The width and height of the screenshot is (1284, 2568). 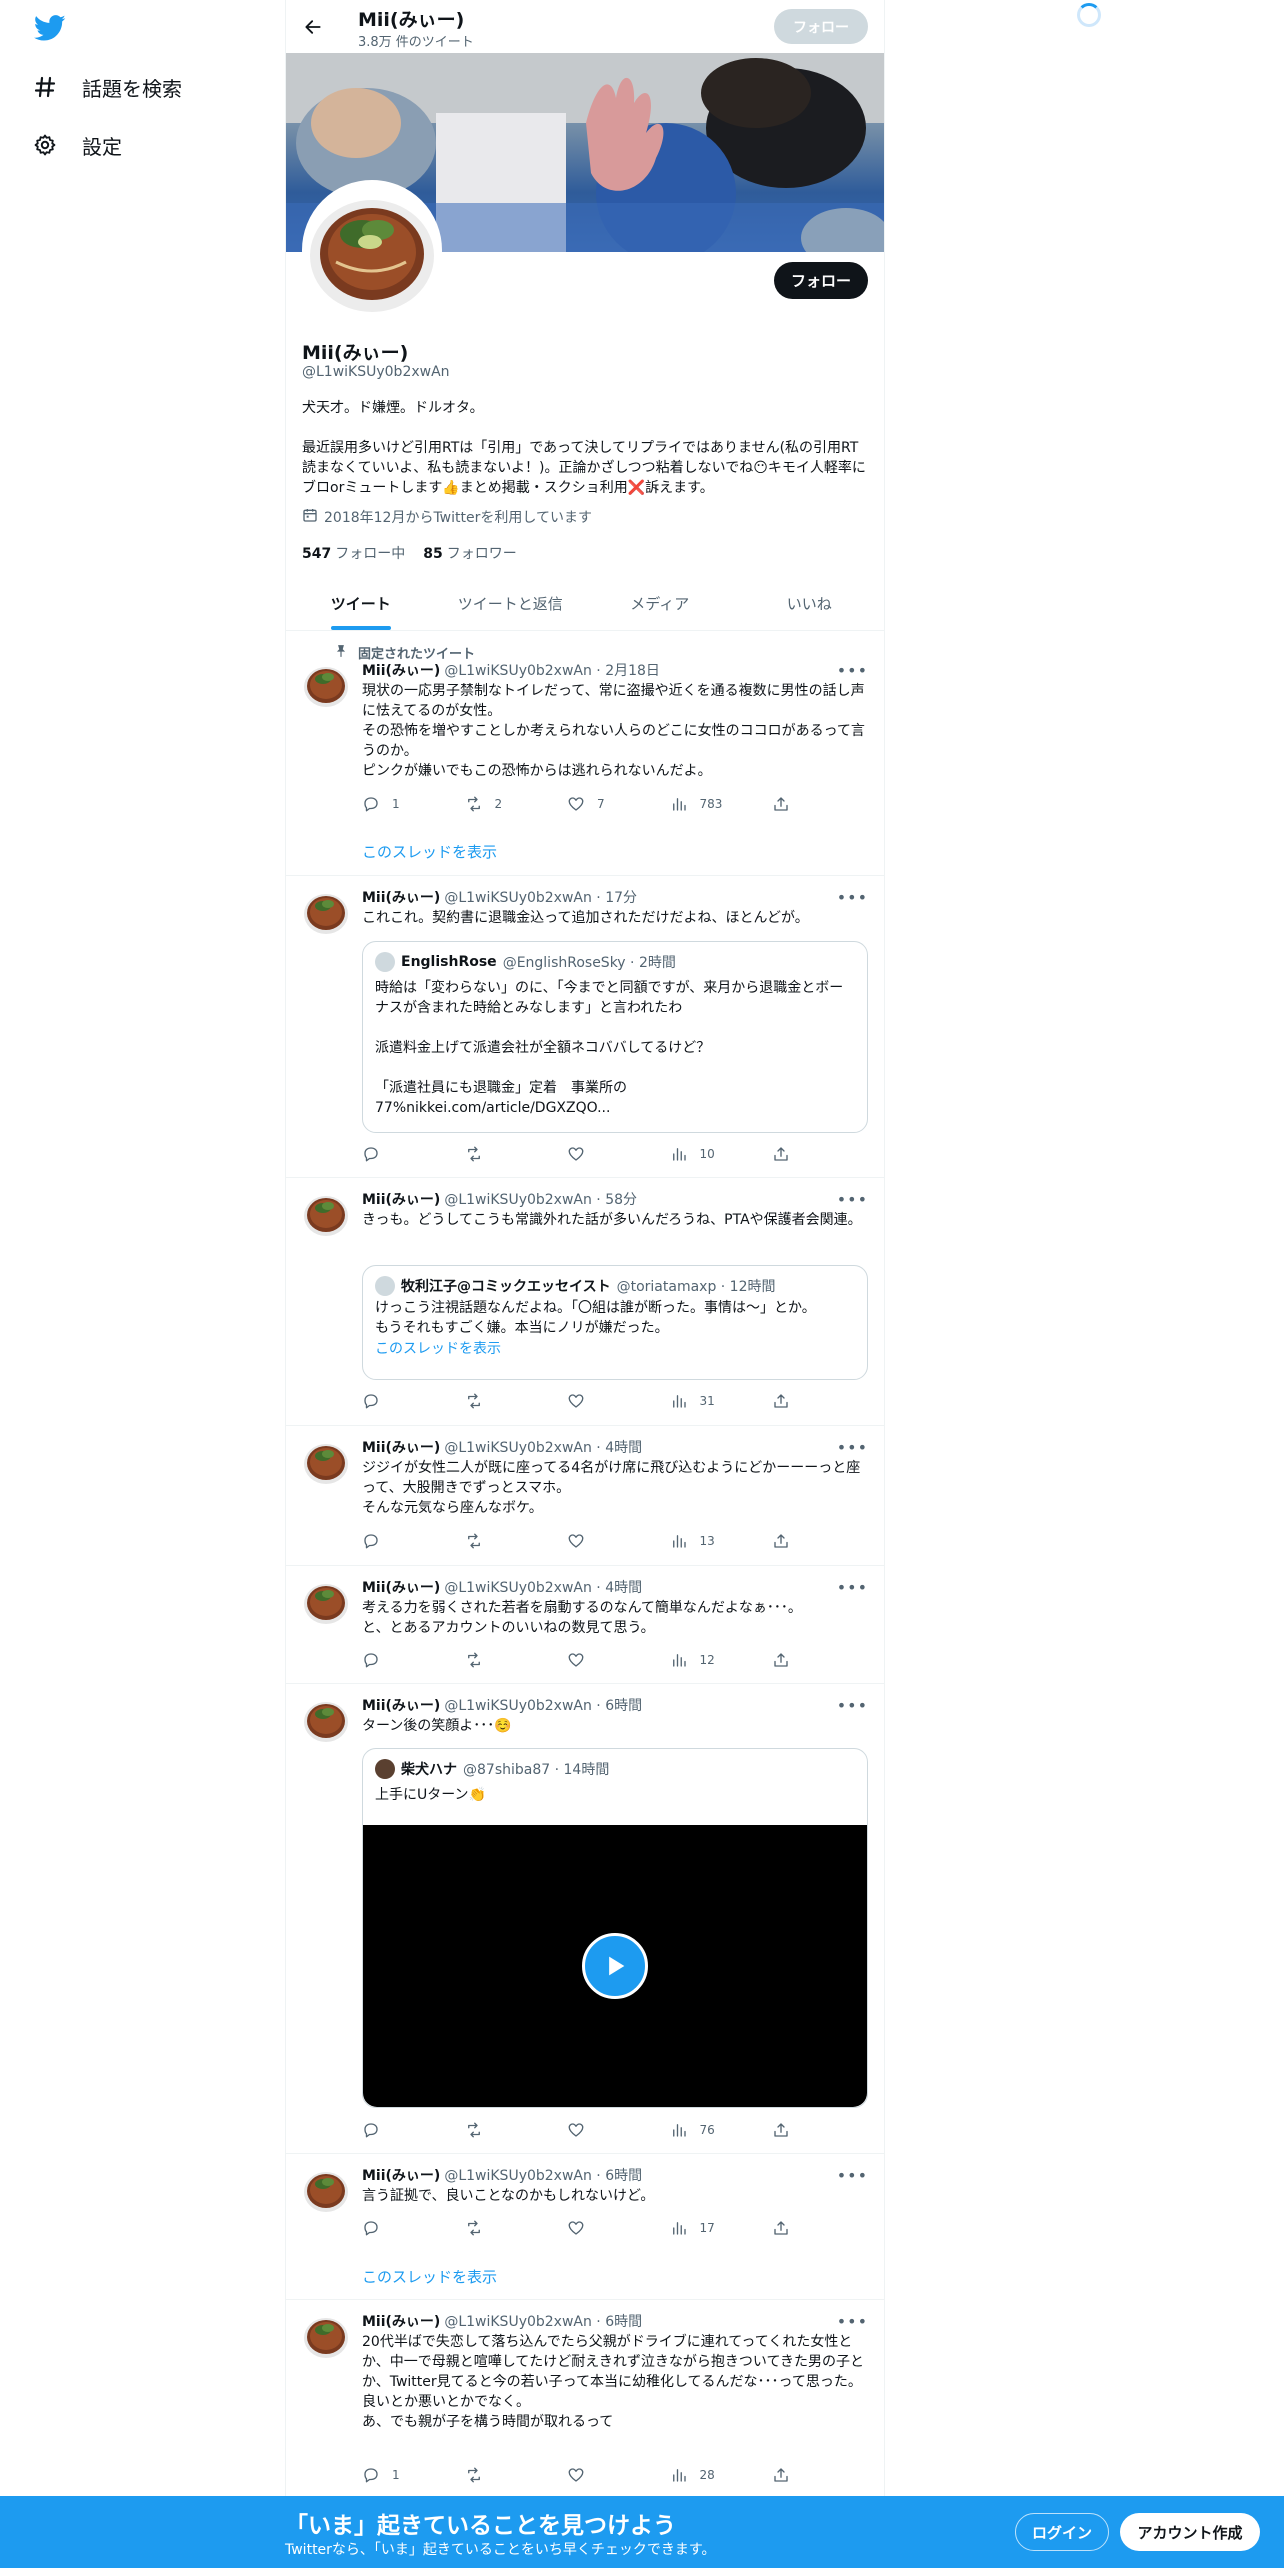 What do you see at coordinates (615, 1348) in the screenshot?
I see `quoted-show-thread-link: このスレッドを表示` at bounding box center [615, 1348].